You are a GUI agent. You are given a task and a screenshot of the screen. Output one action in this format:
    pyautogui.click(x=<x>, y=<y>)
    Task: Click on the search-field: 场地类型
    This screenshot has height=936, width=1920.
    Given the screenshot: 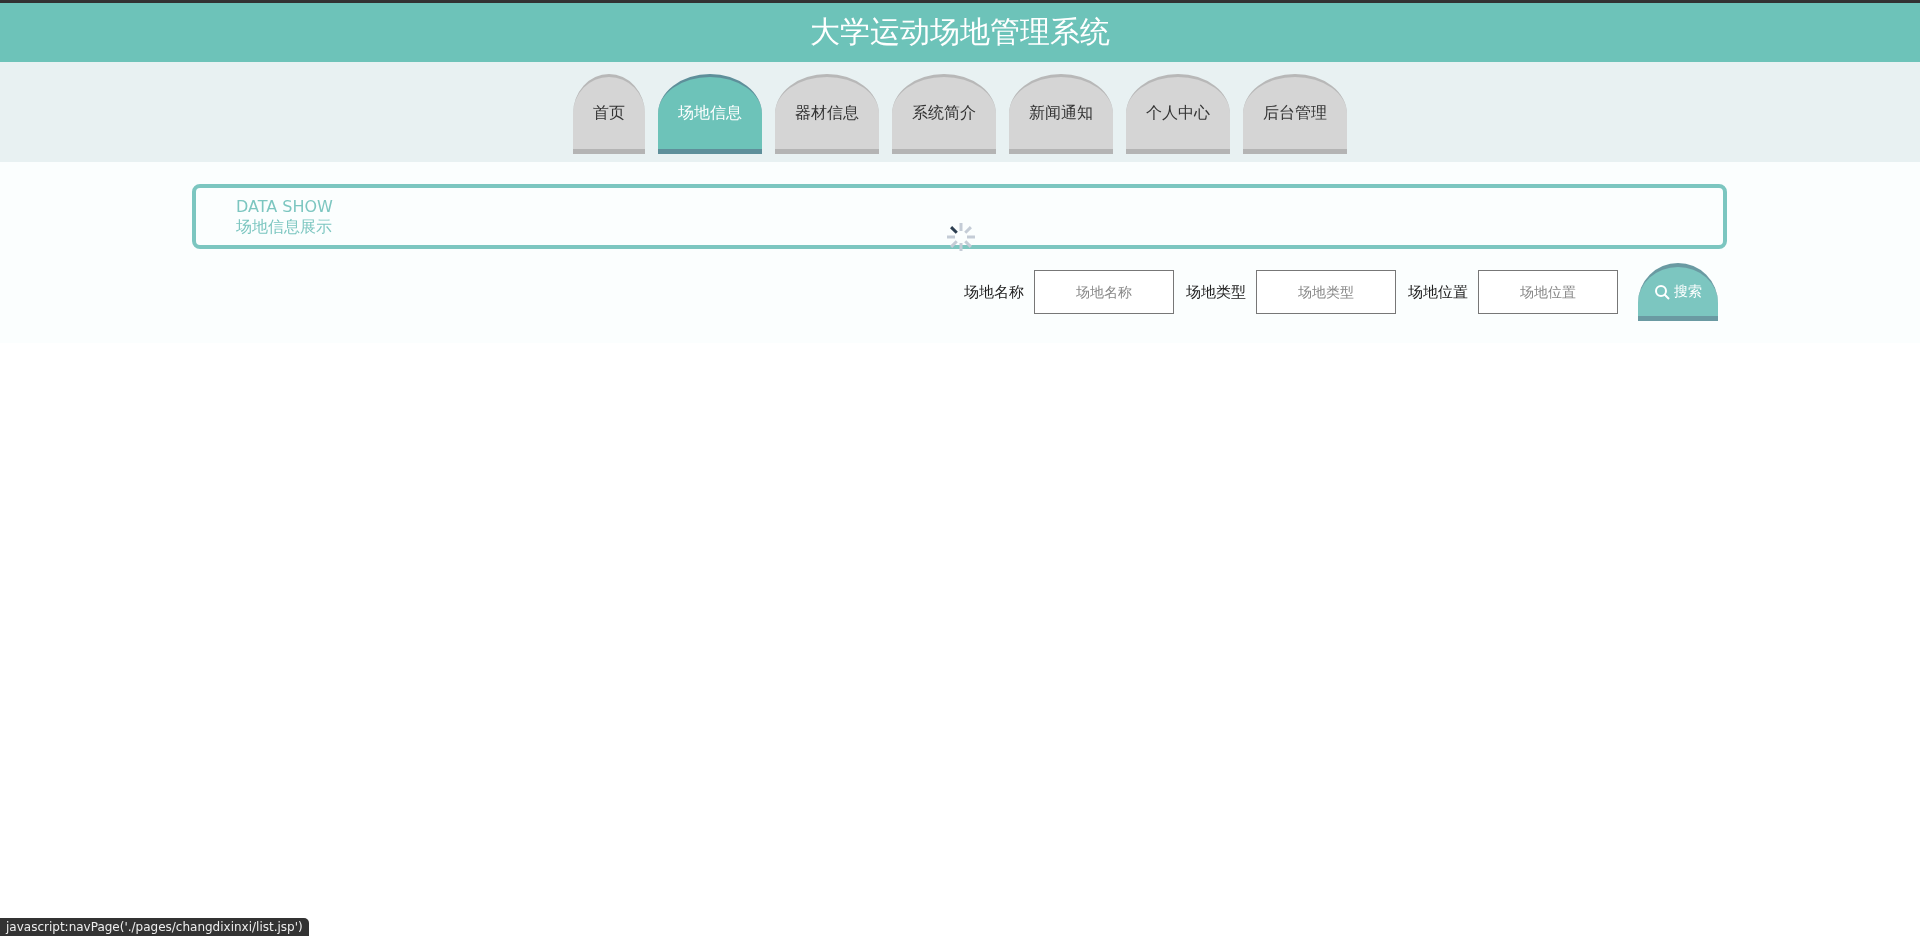 What is the action you would take?
    pyautogui.click(x=1326, y=292)
    